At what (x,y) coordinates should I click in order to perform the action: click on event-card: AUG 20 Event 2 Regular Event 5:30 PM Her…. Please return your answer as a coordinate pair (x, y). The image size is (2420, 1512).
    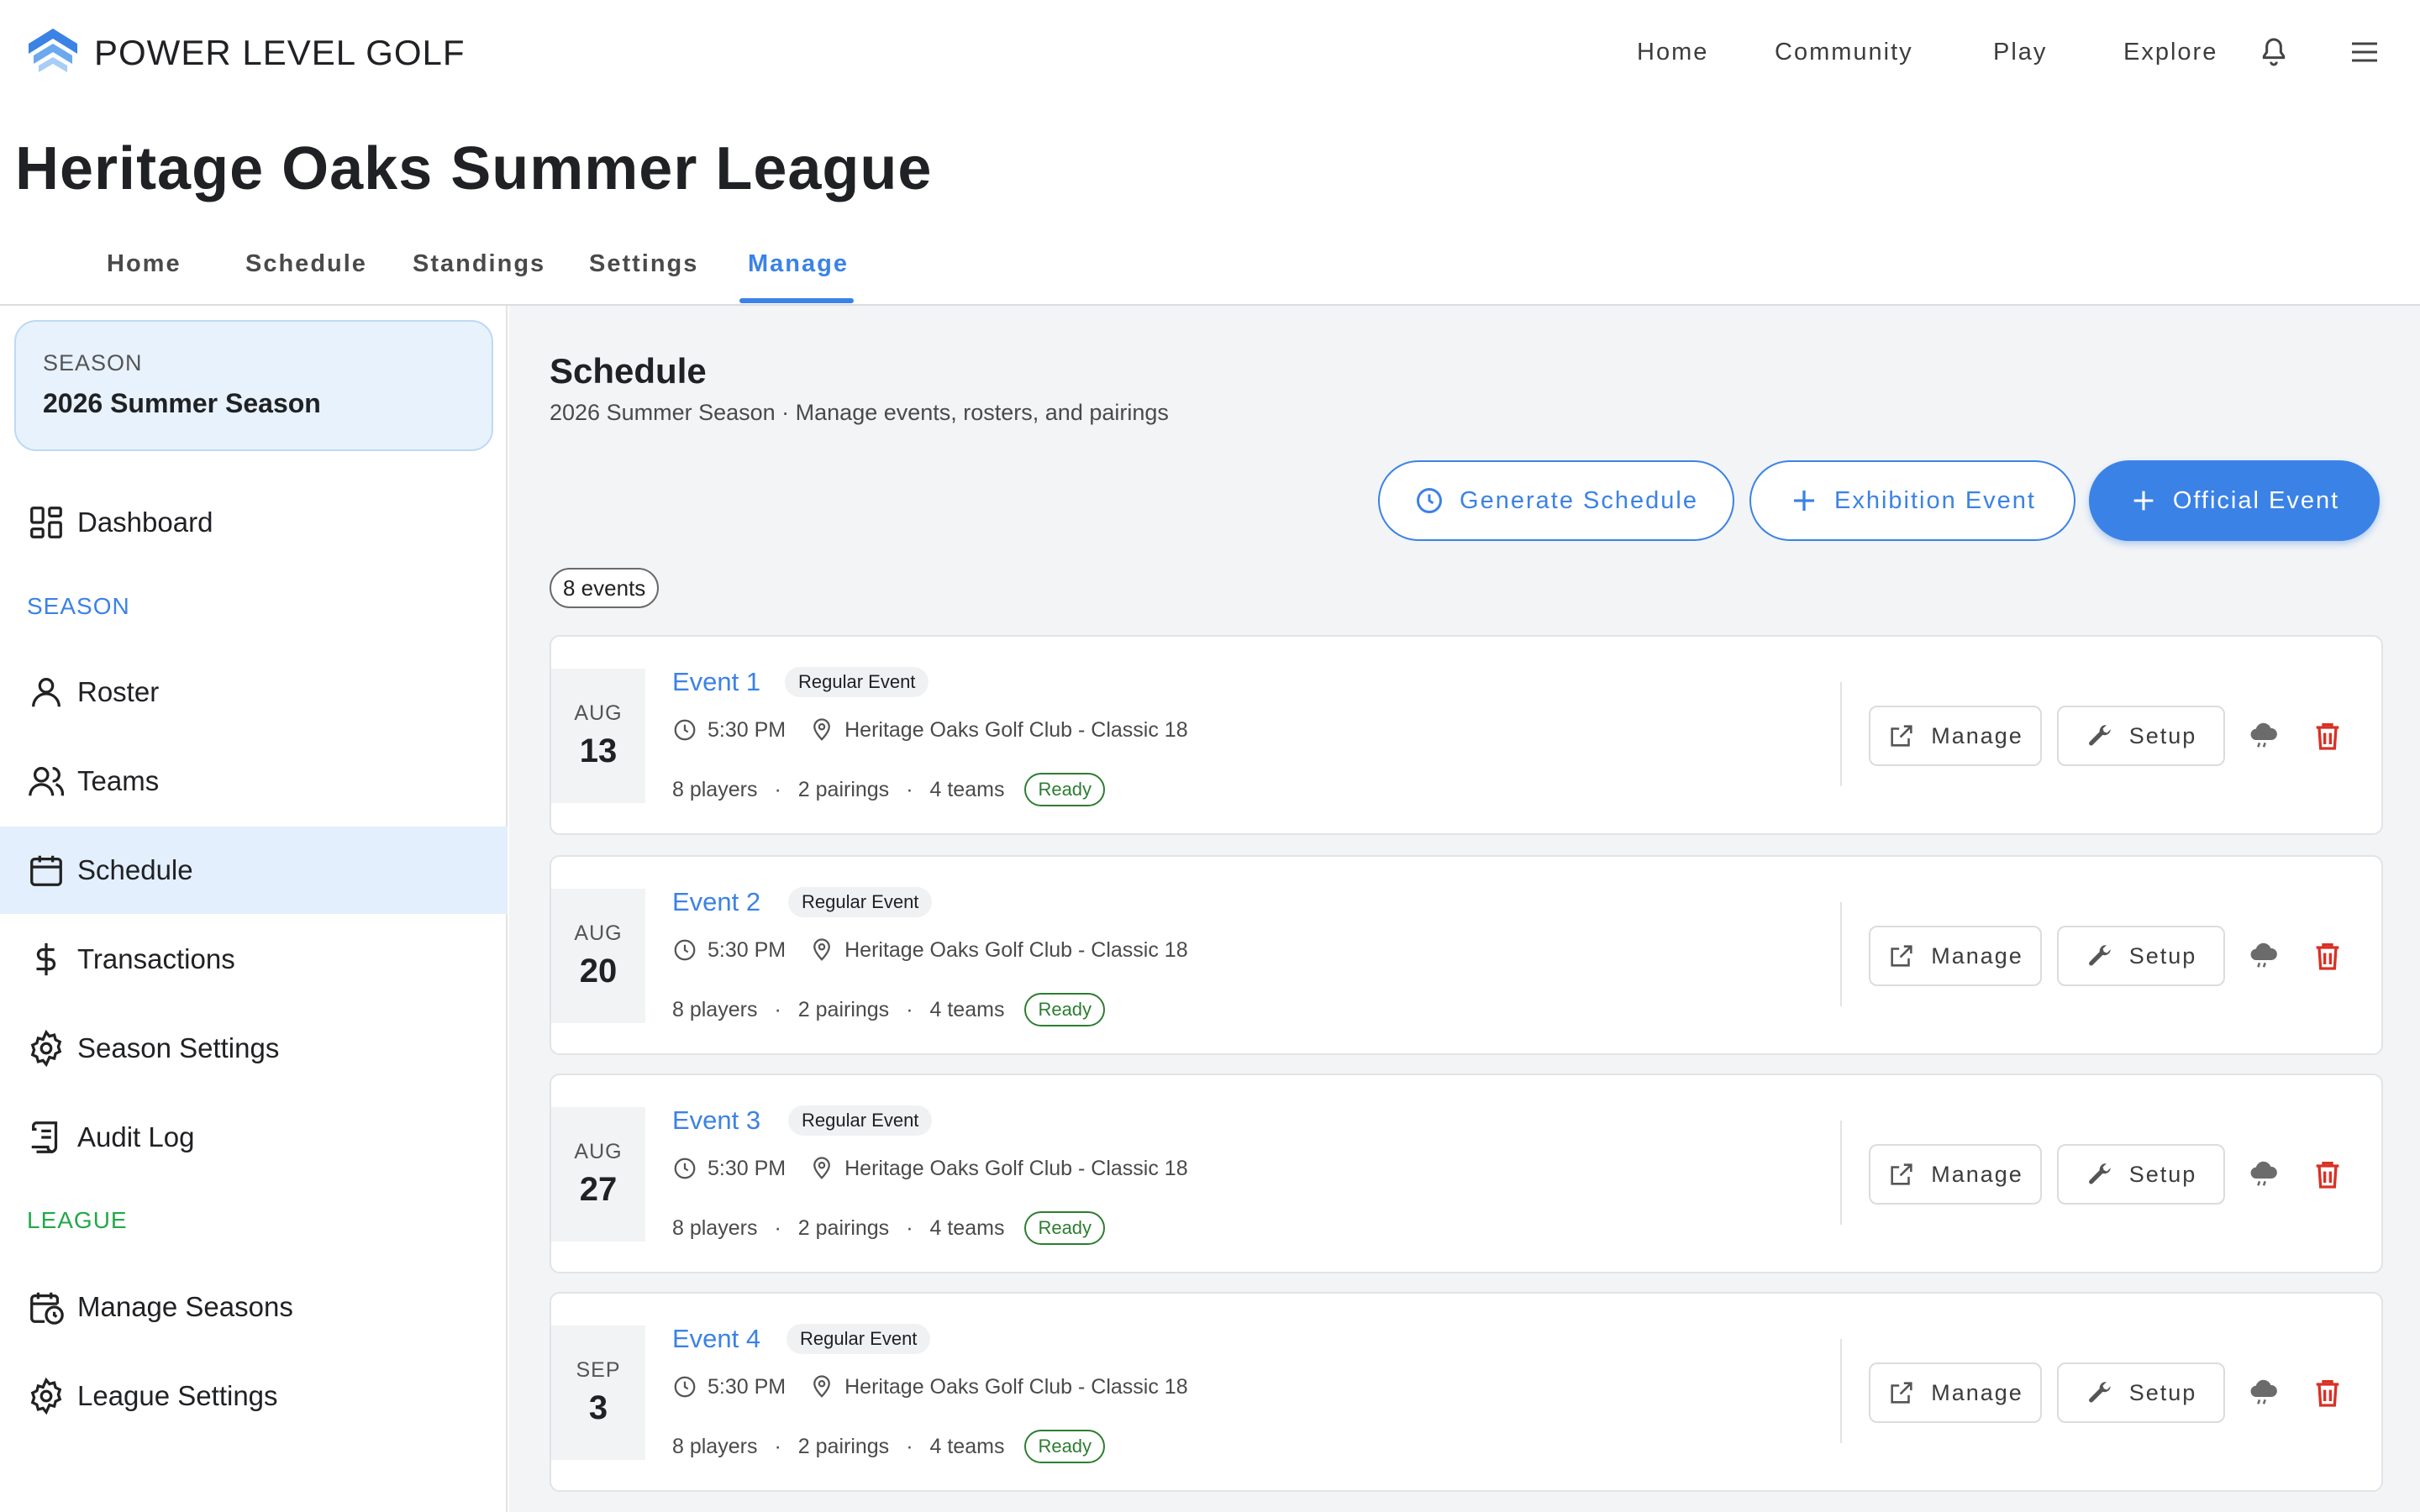
    Looking at the image, I should click on (1467, 955).